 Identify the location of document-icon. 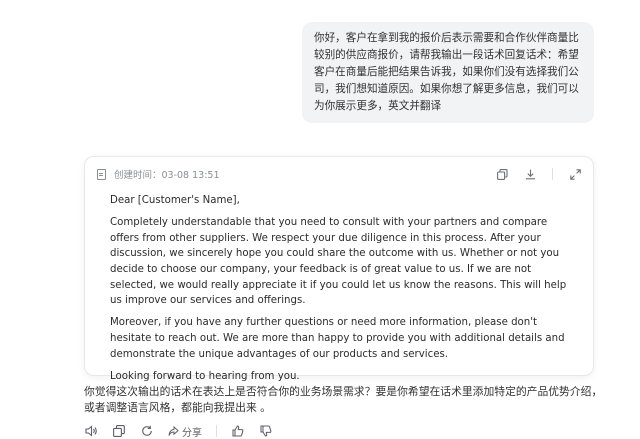
(101, 174).